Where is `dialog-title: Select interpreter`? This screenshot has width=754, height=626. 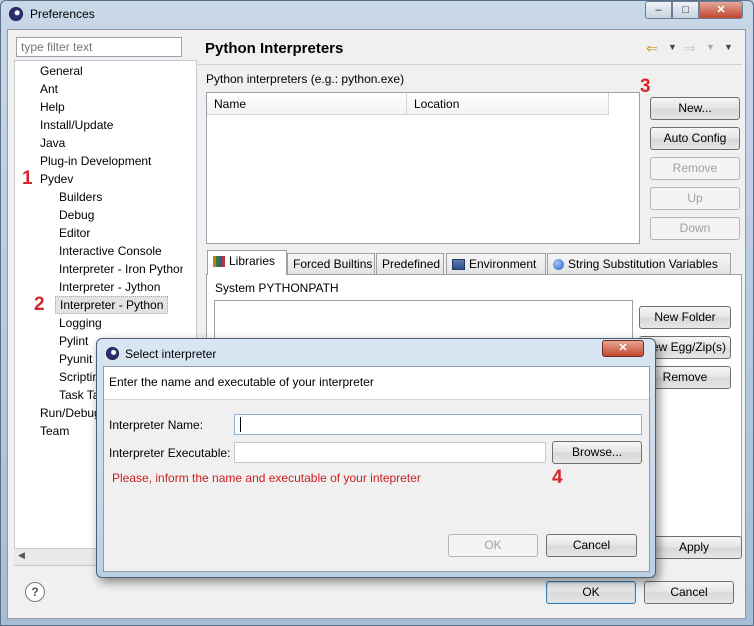 dialog-title: Select interpreter is located at coordinates (171, 354).